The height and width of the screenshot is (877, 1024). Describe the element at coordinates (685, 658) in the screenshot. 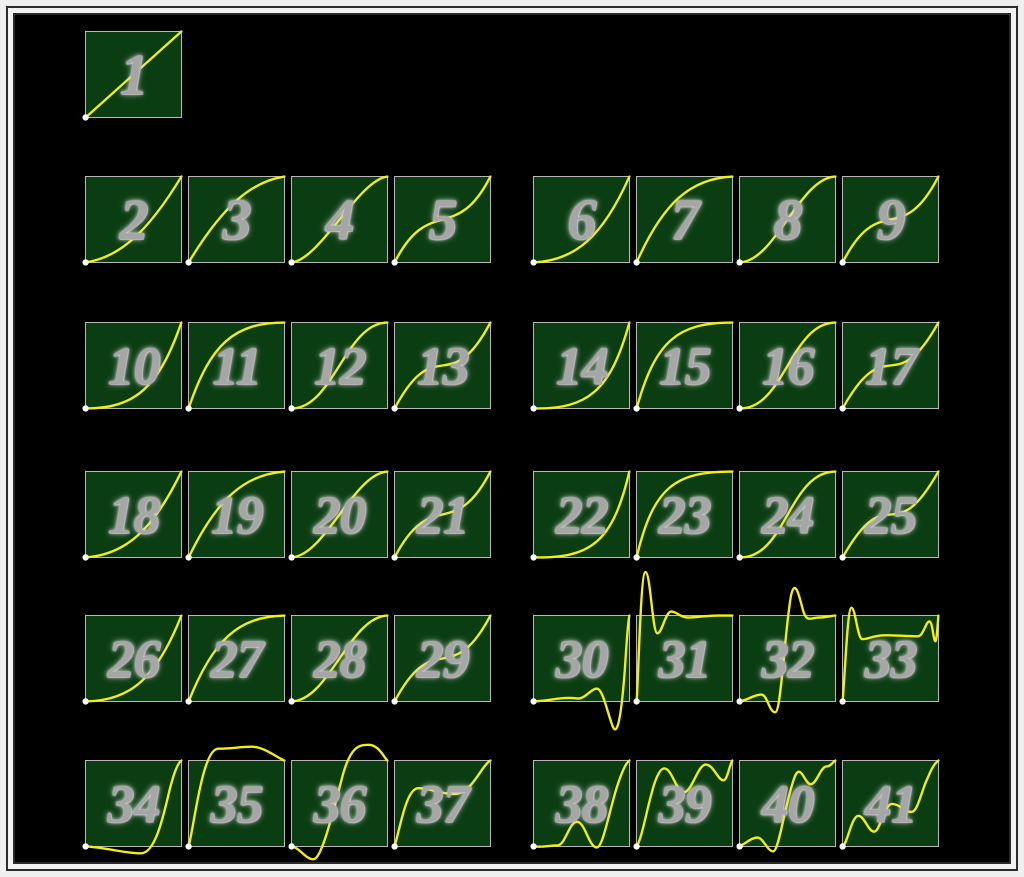

I see `easing-cell-number: 31` at that location.